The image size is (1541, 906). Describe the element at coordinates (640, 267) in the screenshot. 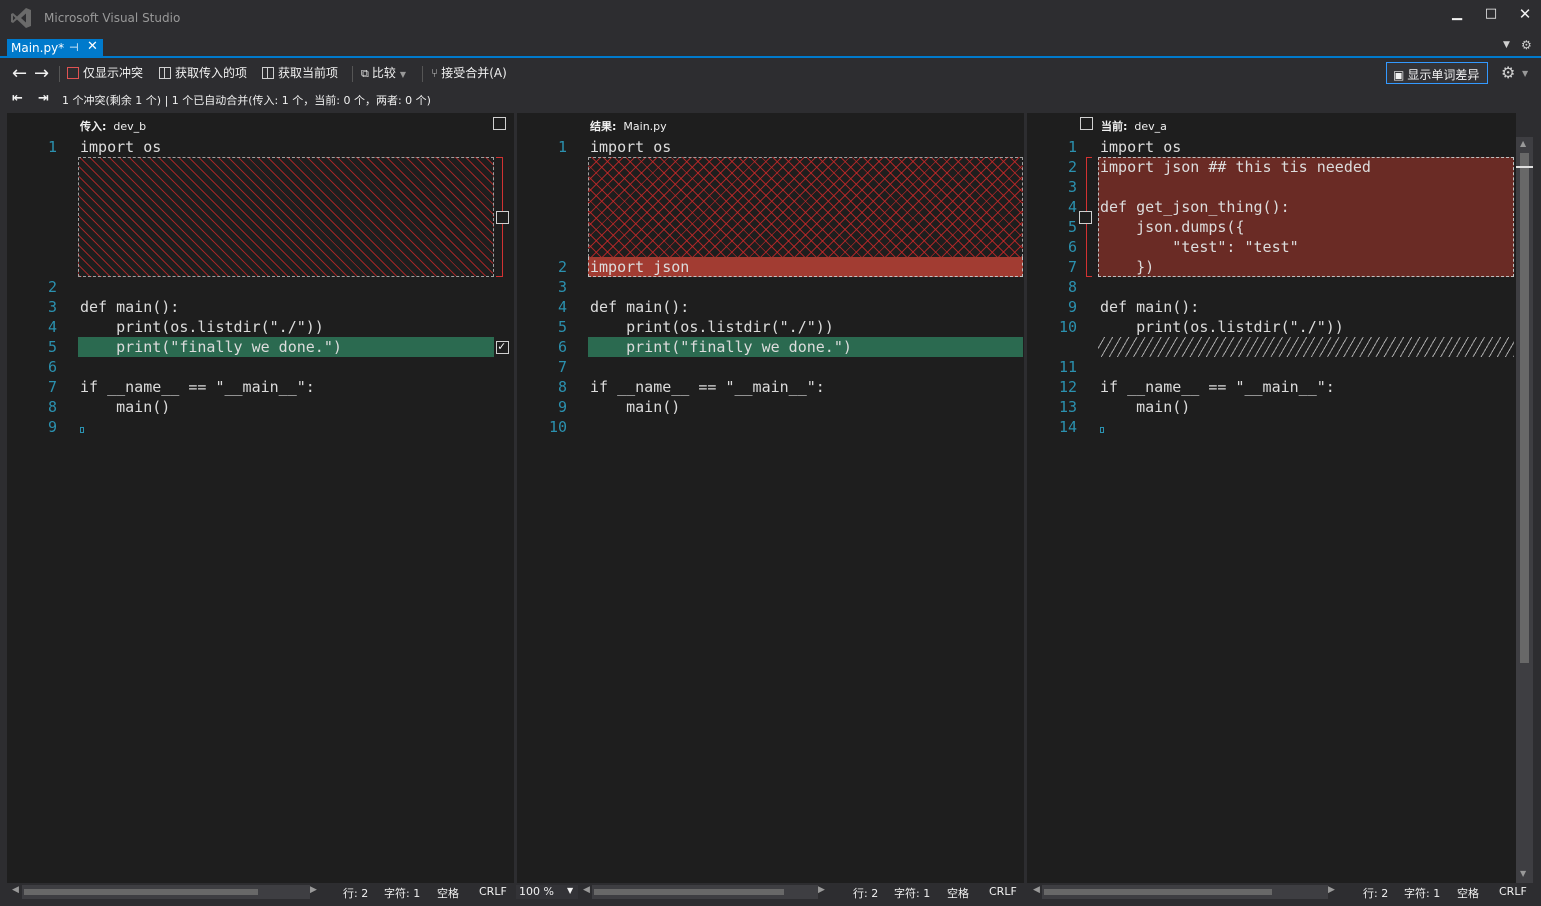

I see `code-line: import json` at that location.